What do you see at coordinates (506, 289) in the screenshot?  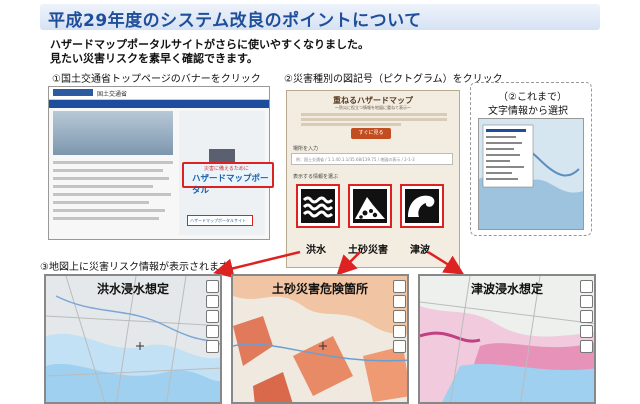 I see `tsunami-map-caption: 津波浸水想定` at bounding box center [506, 289].